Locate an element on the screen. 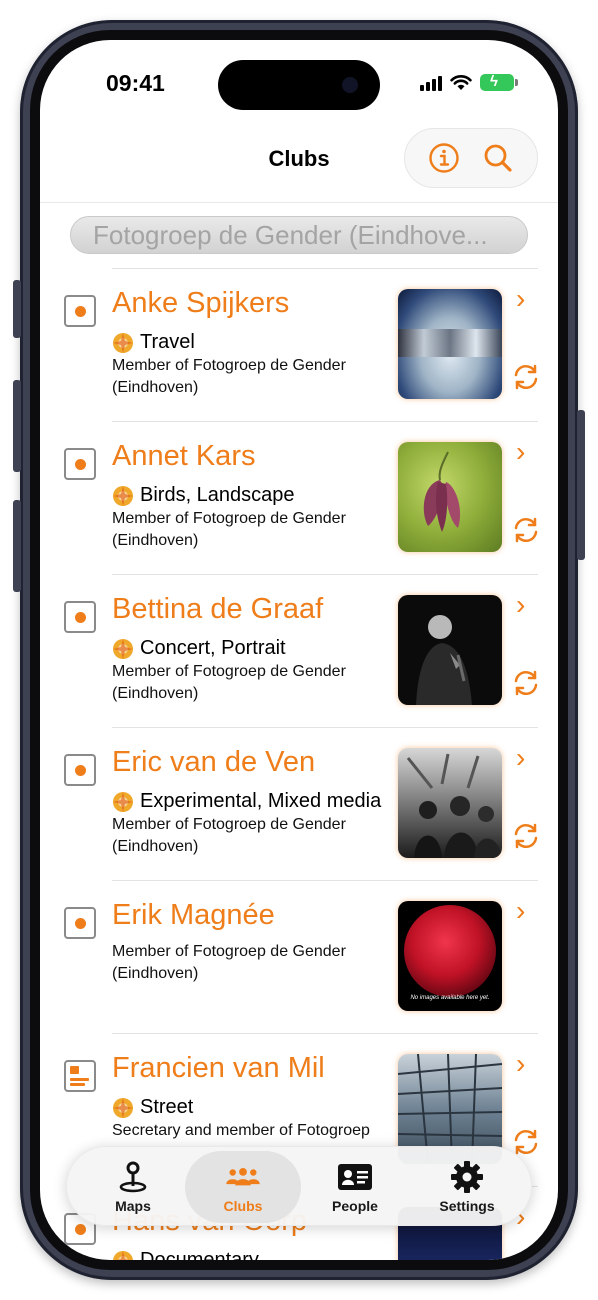 This screenshot has height=1300, width=598. info-icon is located at coordinates (444, 158).